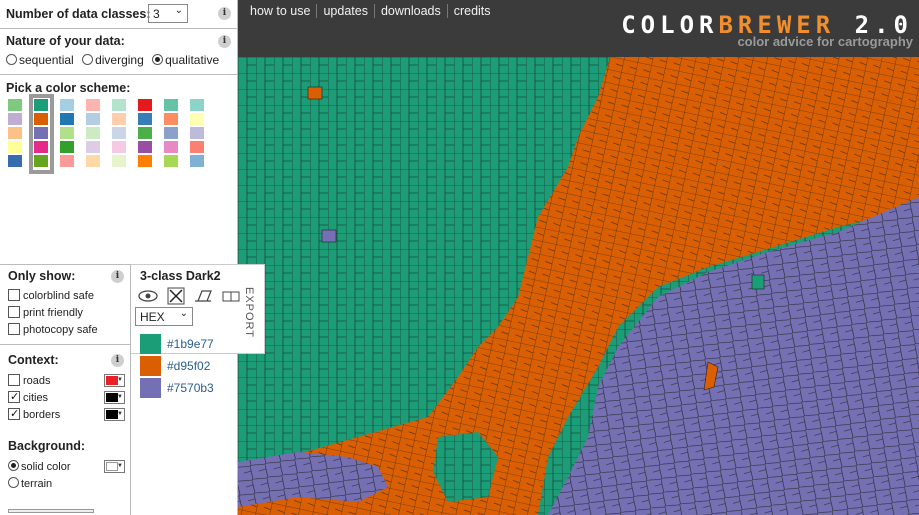  Describe the element at coordinates (46, 60) in the screenshot. I see `nature-option-label: sequential` at that location.